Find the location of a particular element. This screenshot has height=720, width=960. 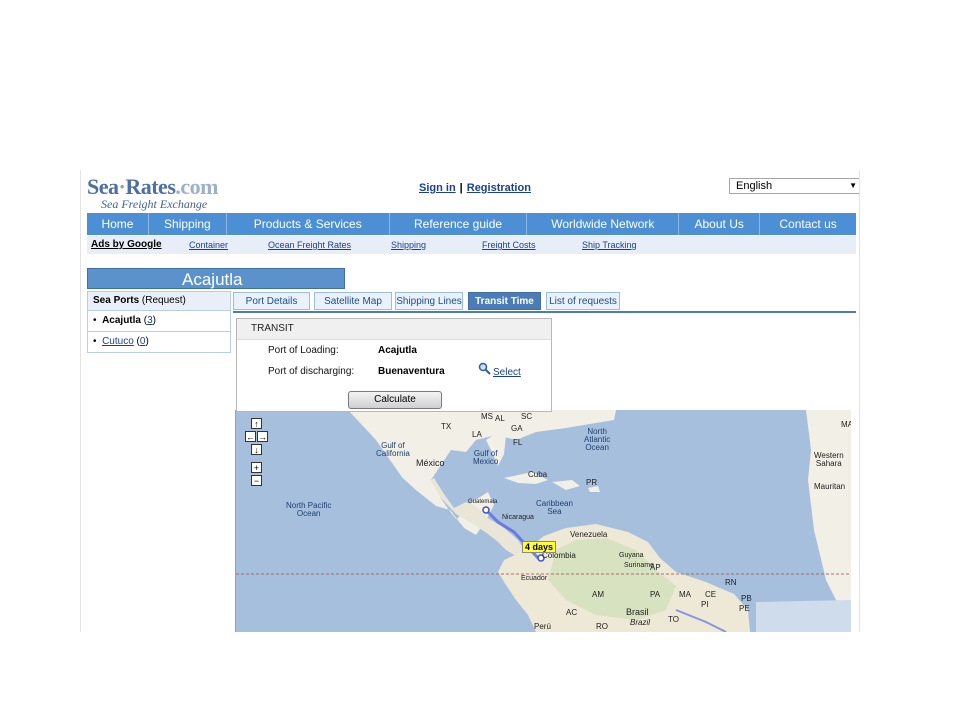

map-label-peru: Perú is located at coordinates (542, 626).